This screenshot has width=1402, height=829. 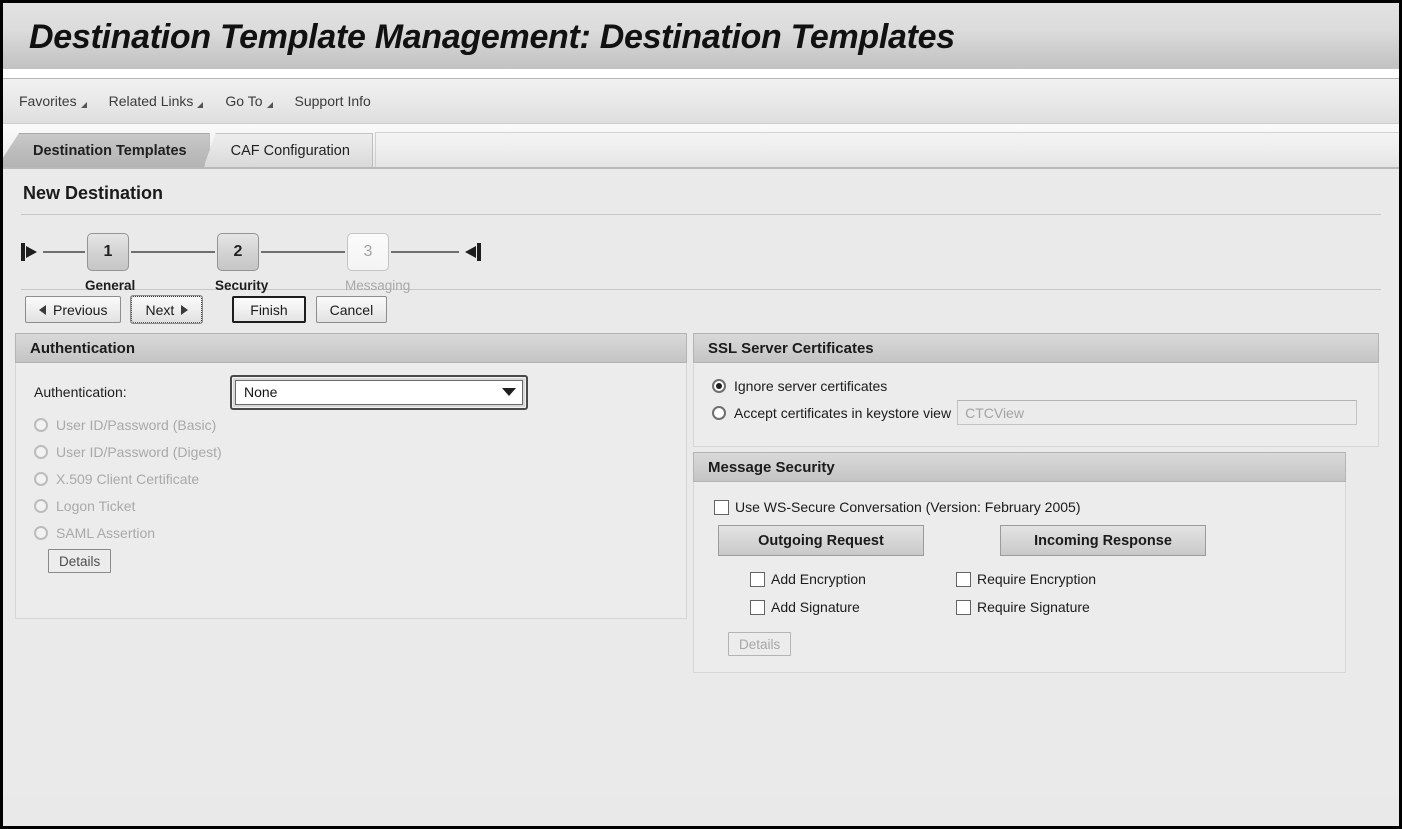 I want to click on radio-label: SAML Assertion, so click(x=106, y=532).